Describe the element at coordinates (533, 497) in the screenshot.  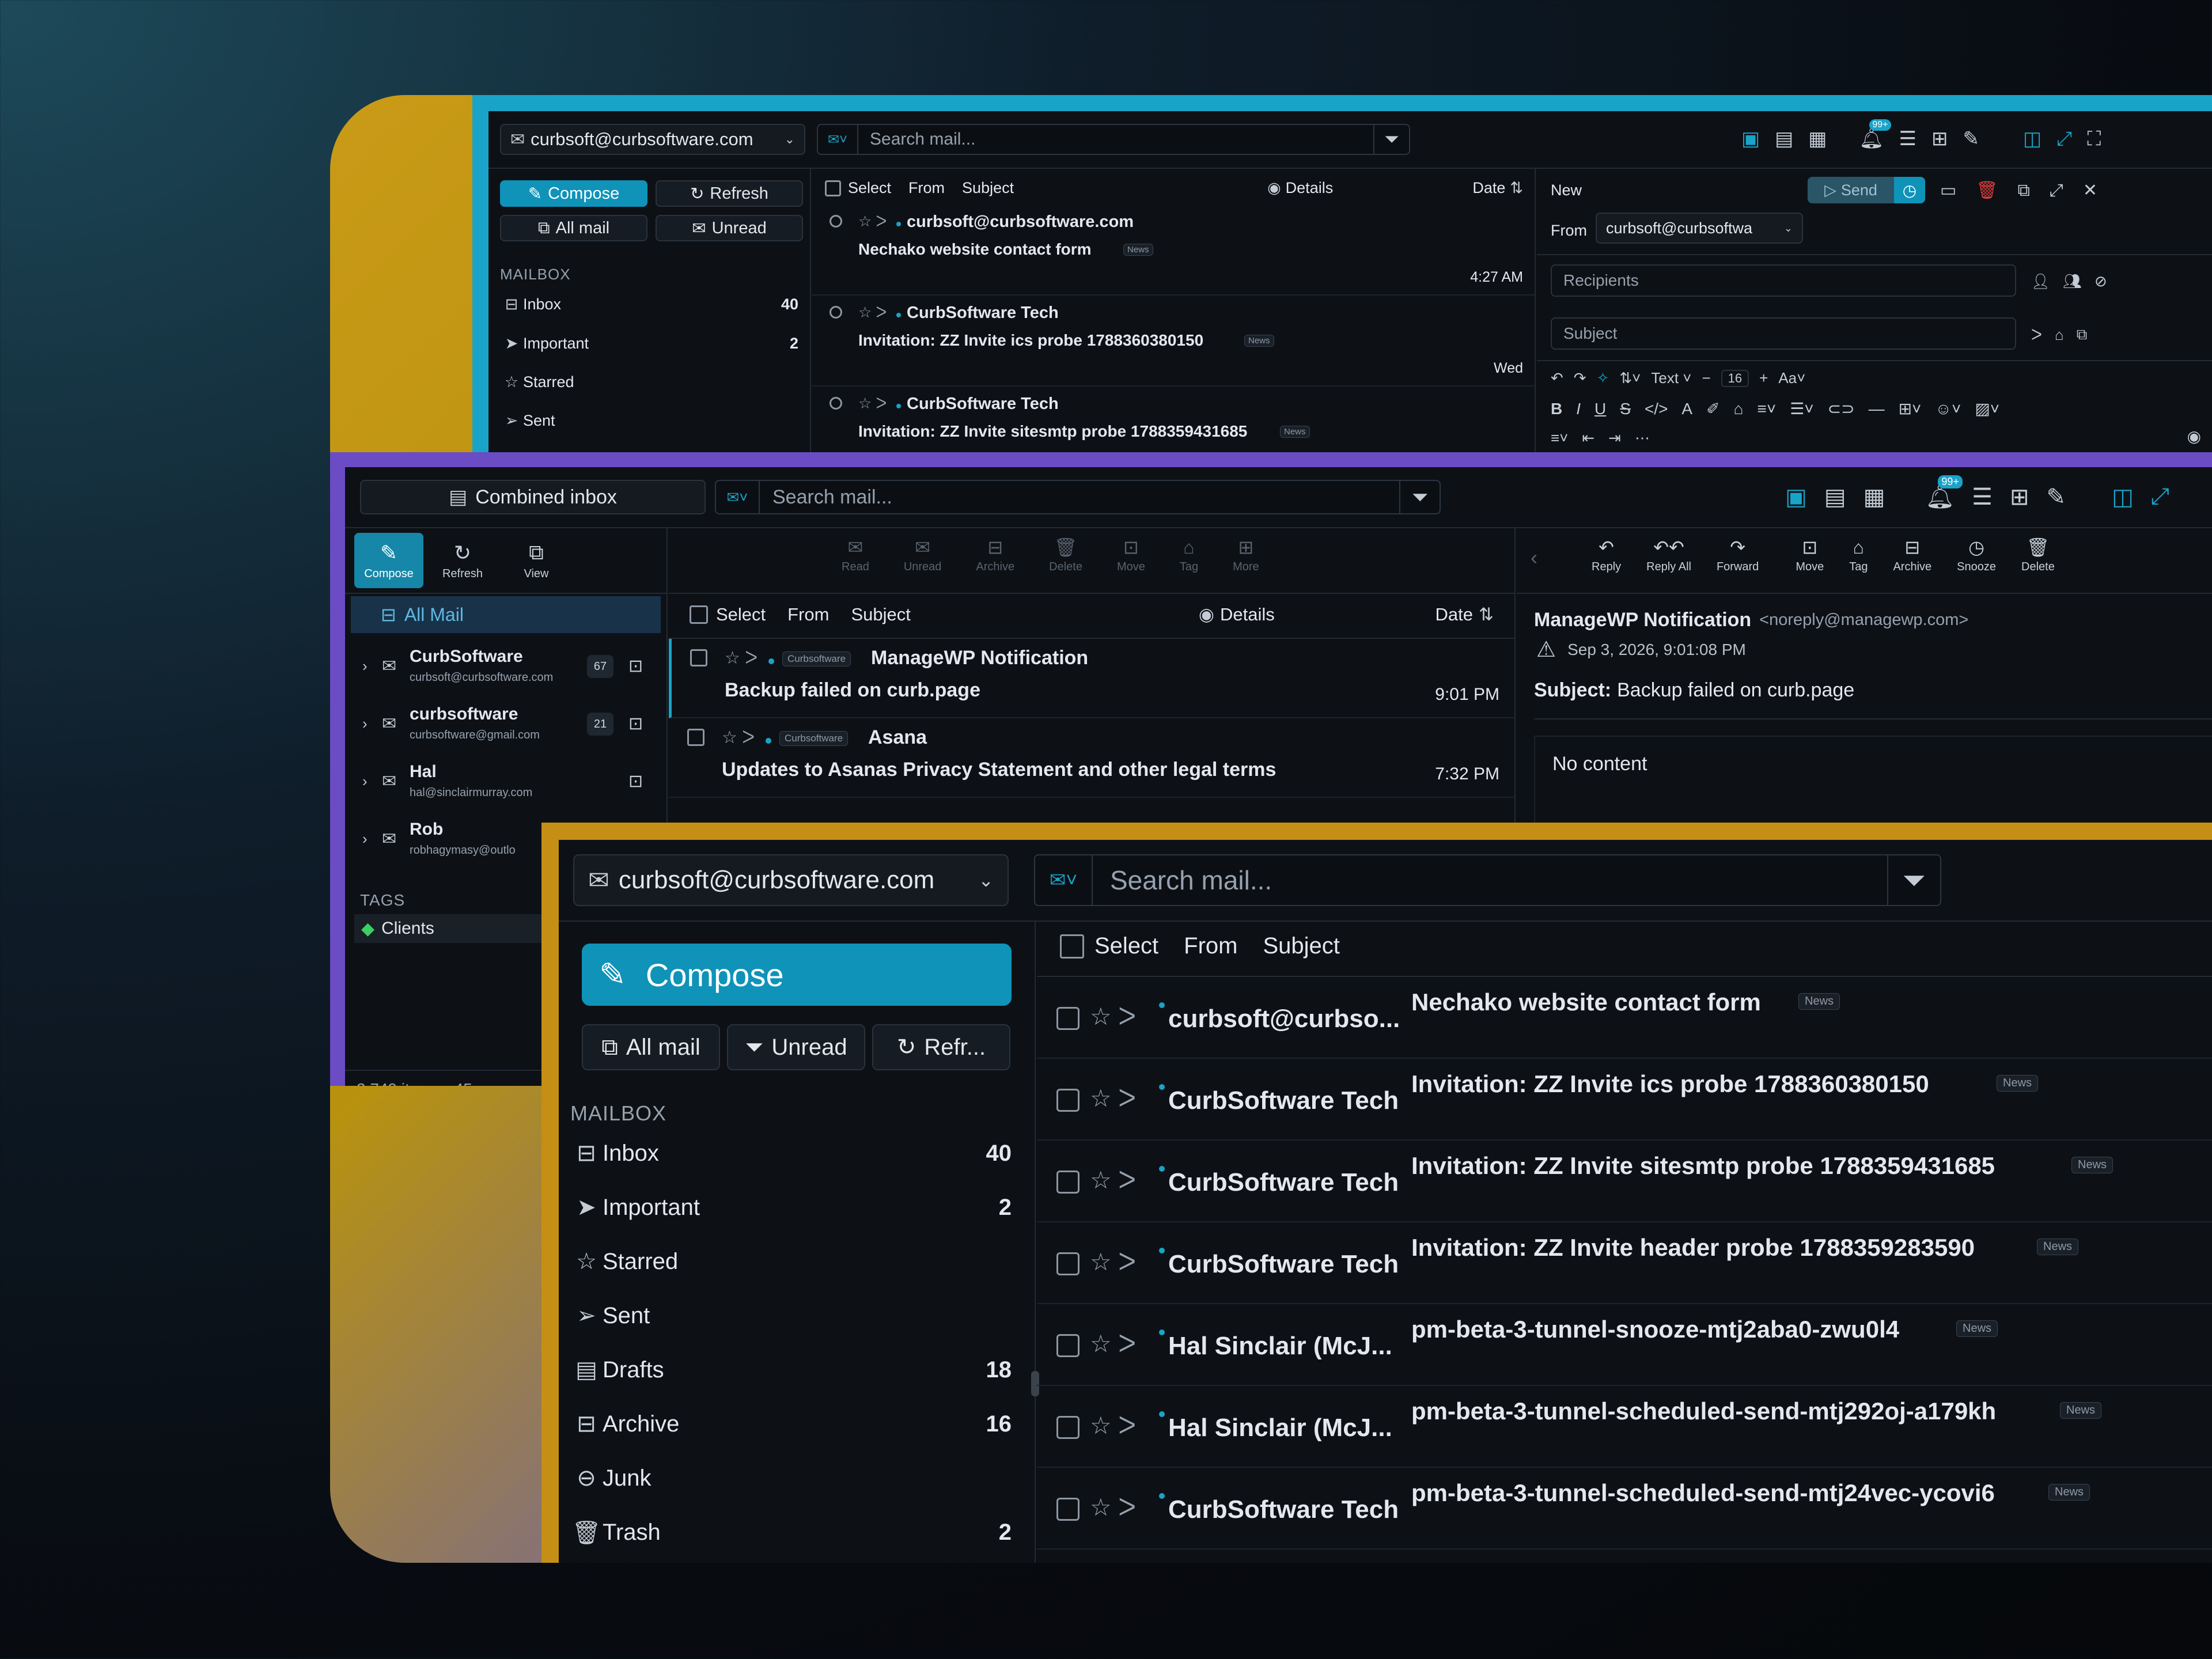
I see `combined-inbox-selector: ▤ Combined inbox` at that location.